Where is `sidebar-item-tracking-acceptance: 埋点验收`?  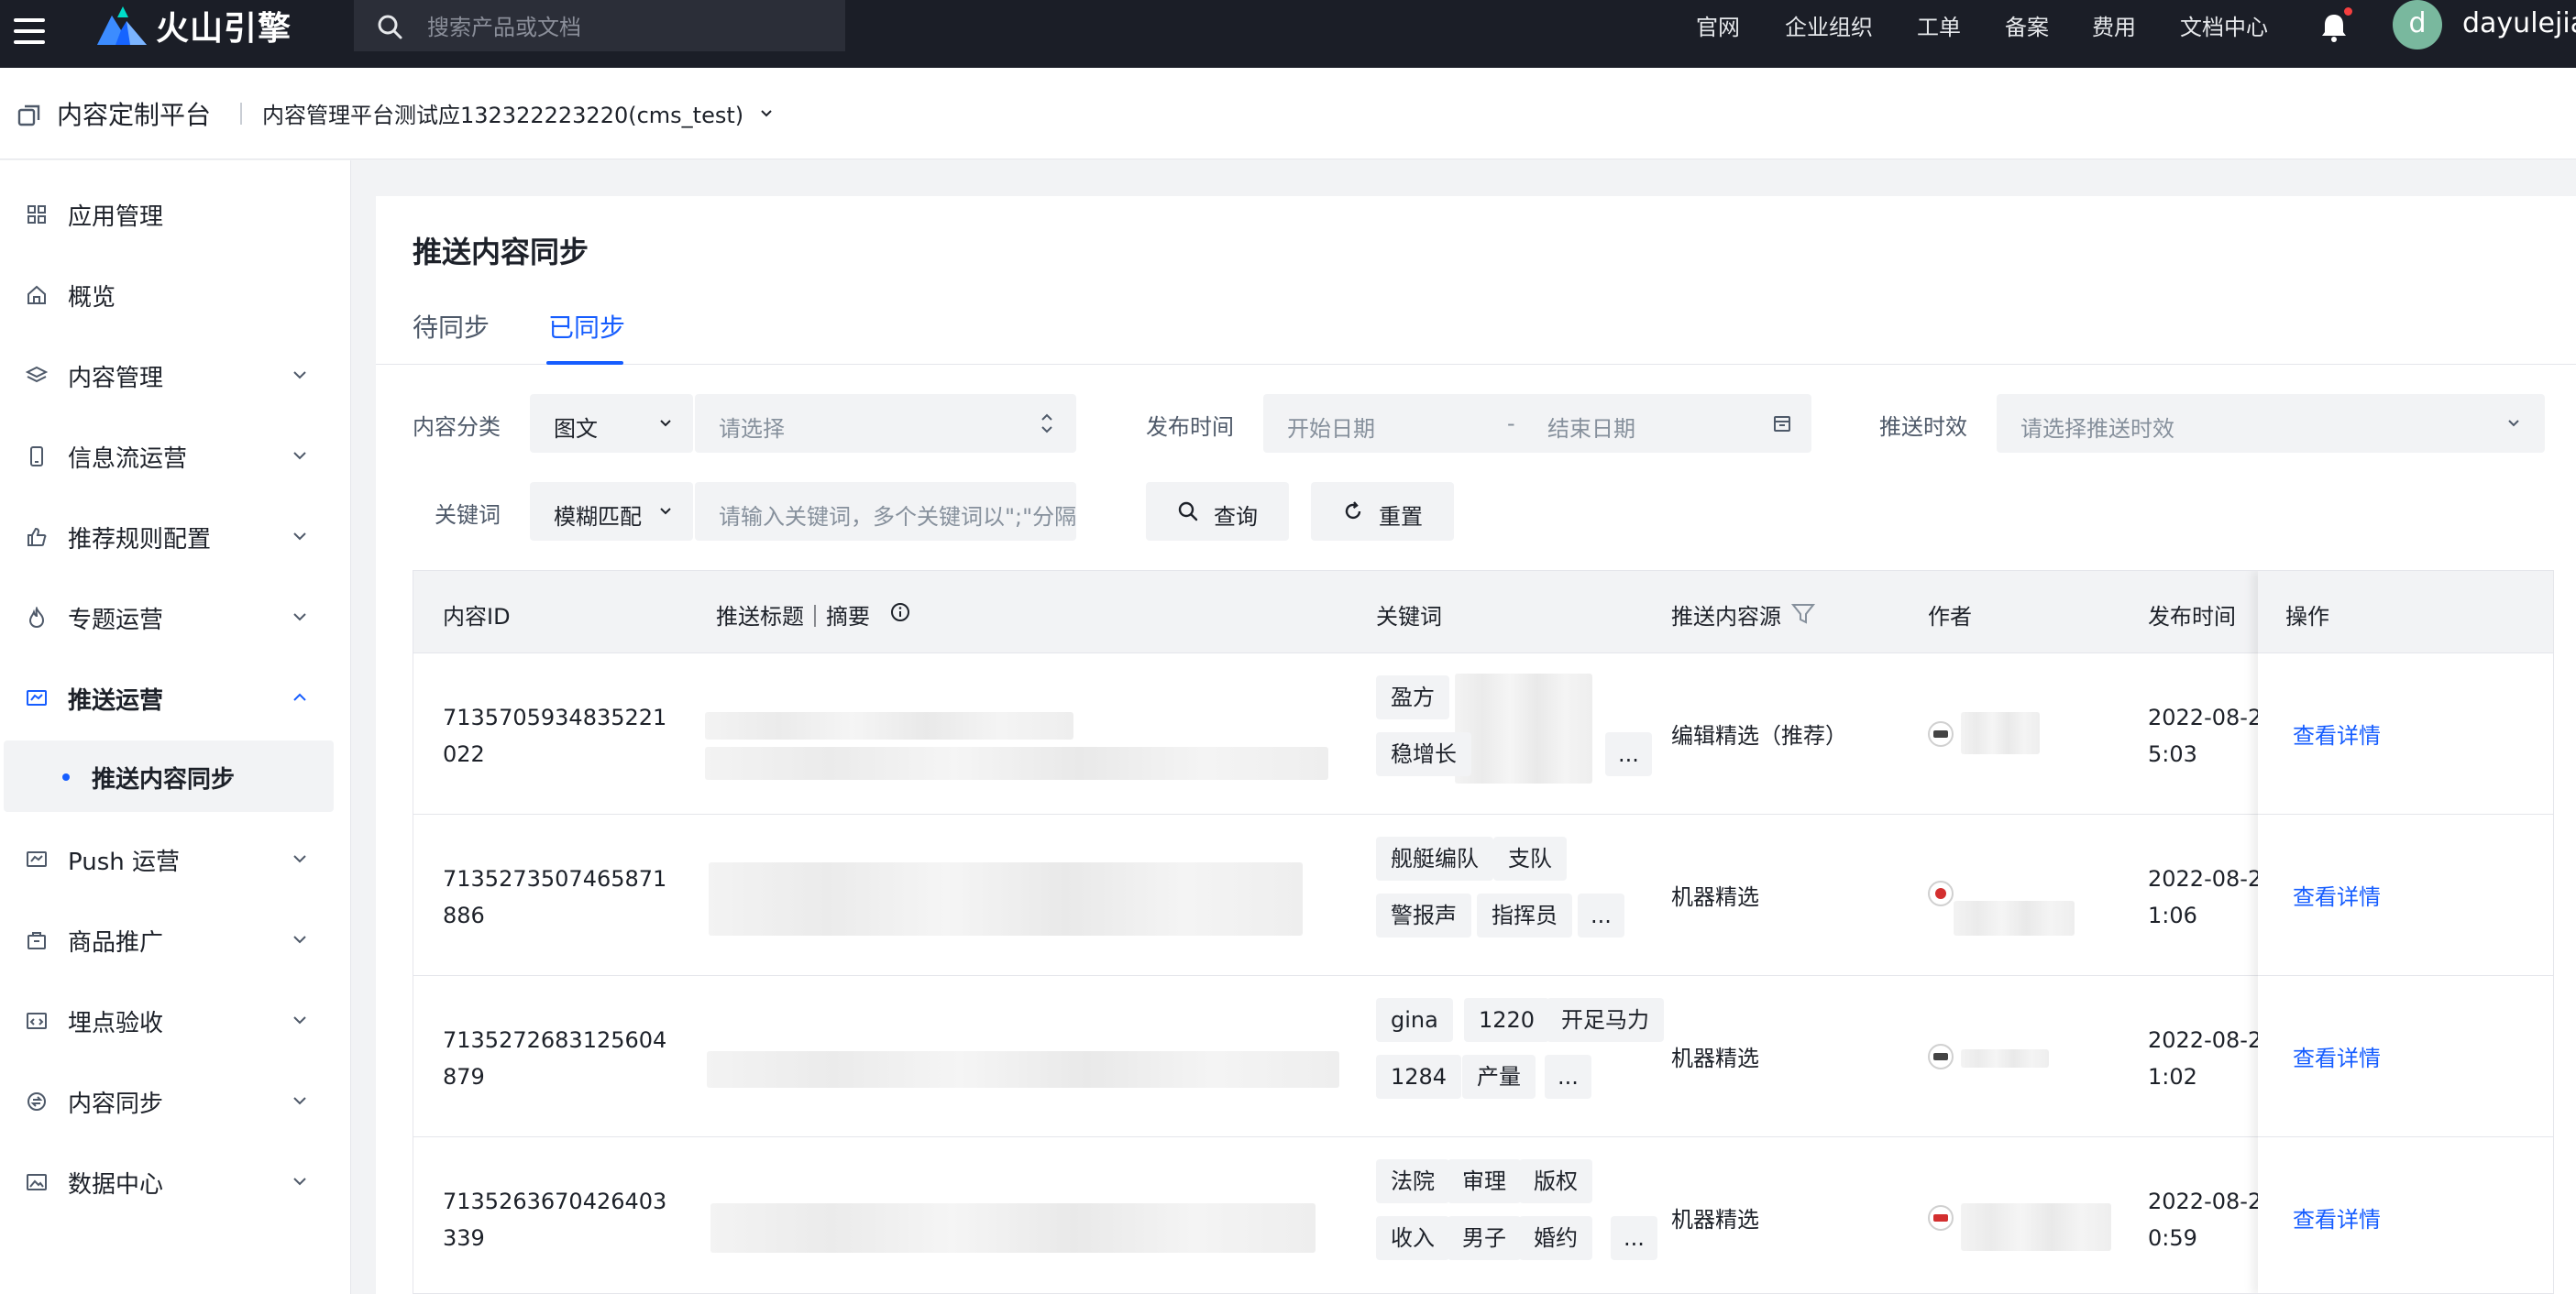 sidebar-item-tracking-acceptance: 埋点验收 is located at coordinates (176, 1020).